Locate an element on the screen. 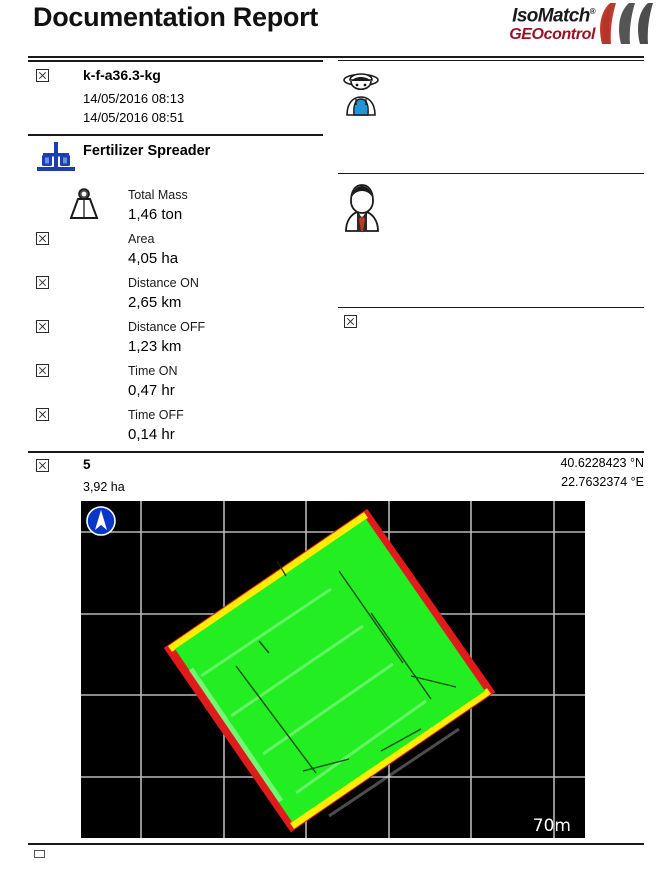  right-column-divider is located at coordinates (491, 307).